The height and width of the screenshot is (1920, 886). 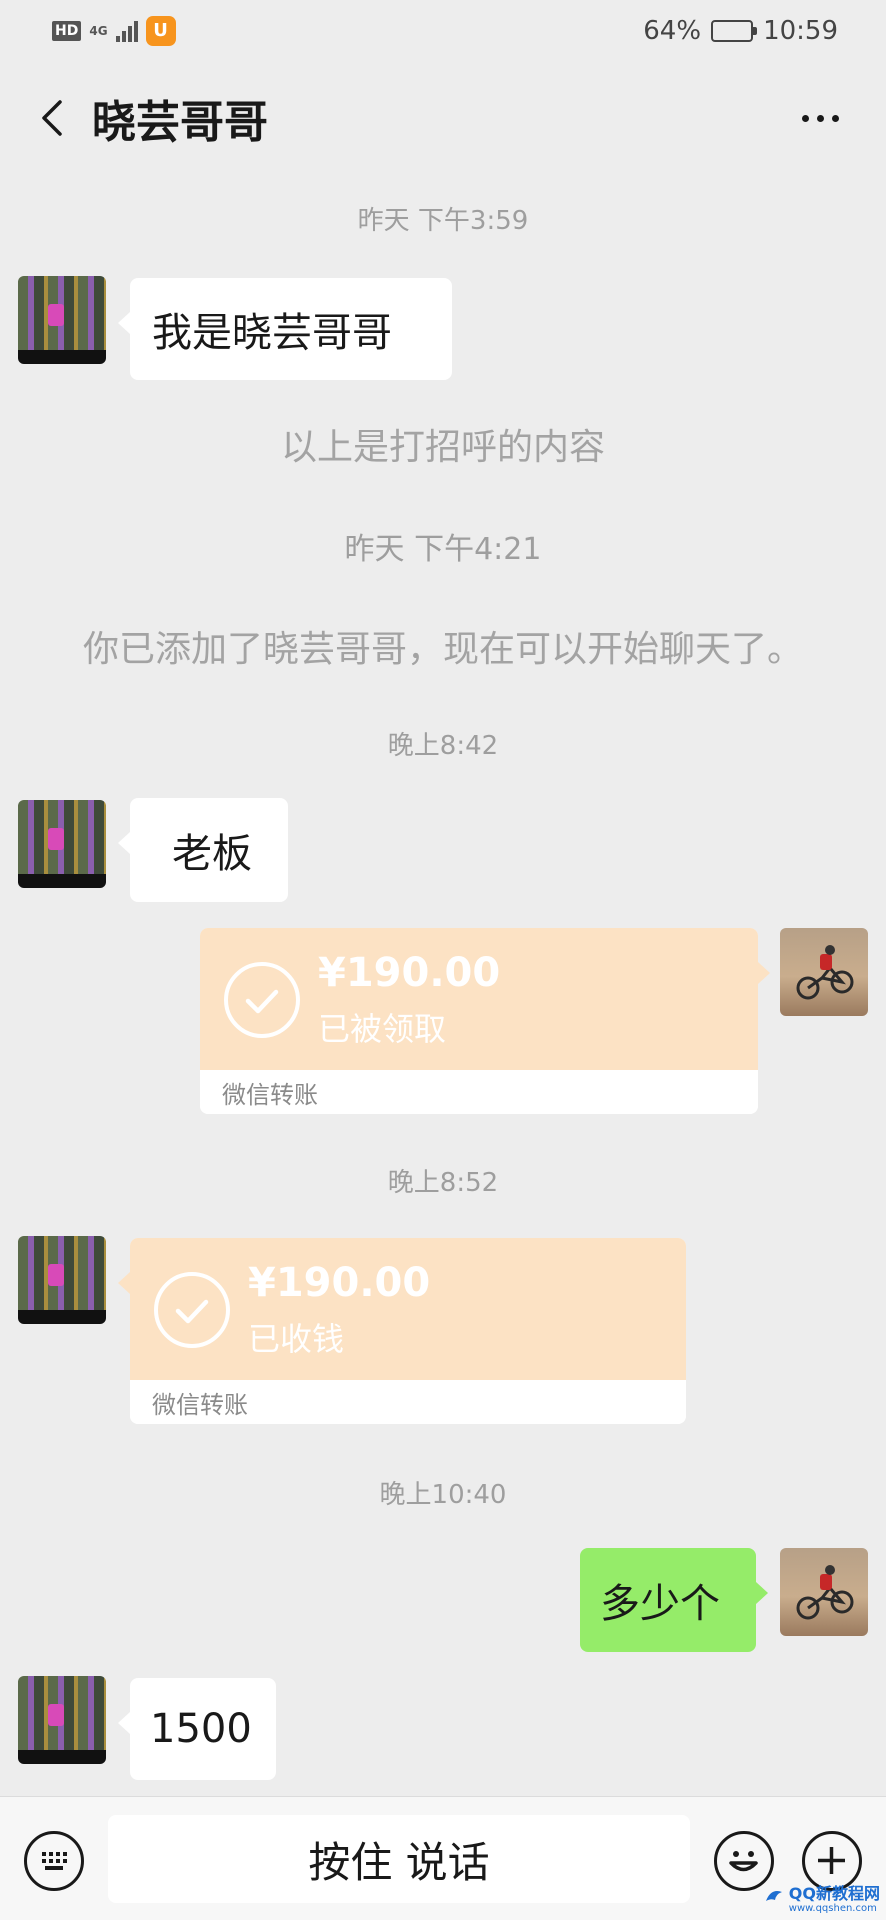 I want to click on chat-title: 晓芸哥哥, so click(x=180, y=122).